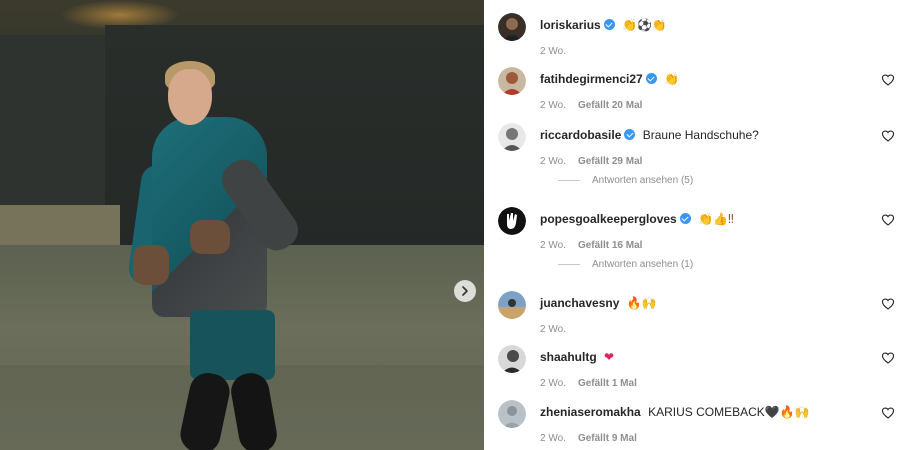 This screenshot has width=900, height=450. What do you see at coordinates (644, 25) in the screenshot?
I see `comment-emojis: 👏⚽👏` at bounding box center [644, 25].